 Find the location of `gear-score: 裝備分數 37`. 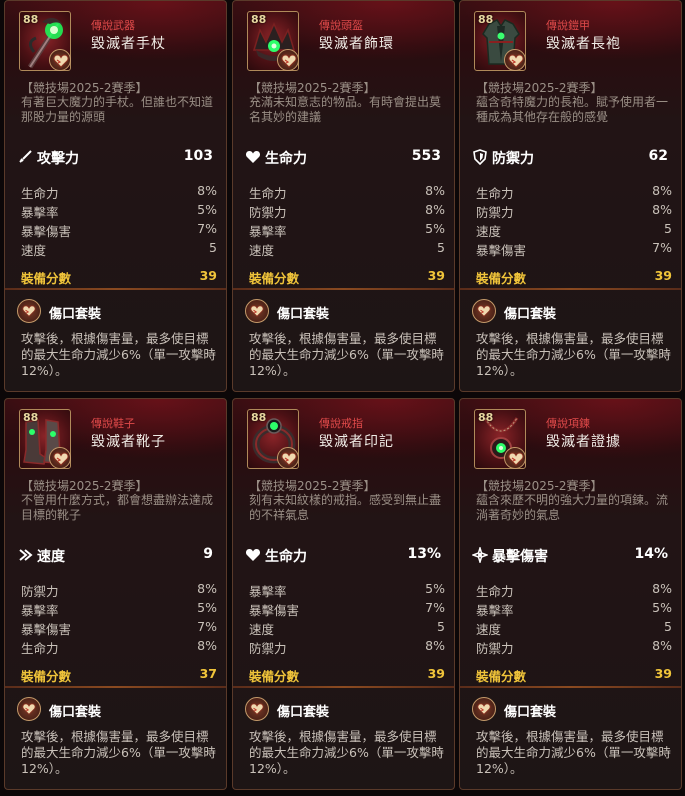

gear-score: 裝備分數 37 is located at coordinates (119, 675).